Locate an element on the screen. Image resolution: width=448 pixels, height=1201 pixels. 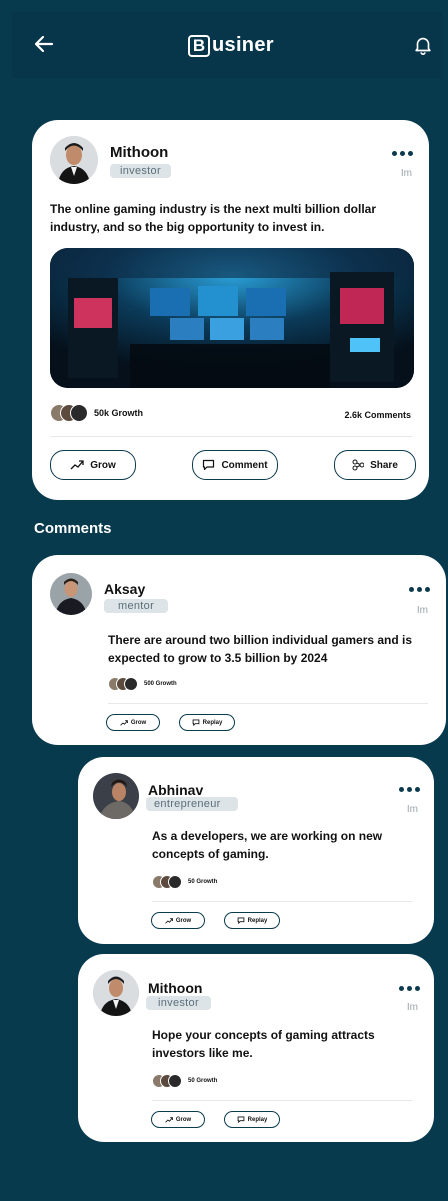
share-button: Share is located at coordinates (375, 465).